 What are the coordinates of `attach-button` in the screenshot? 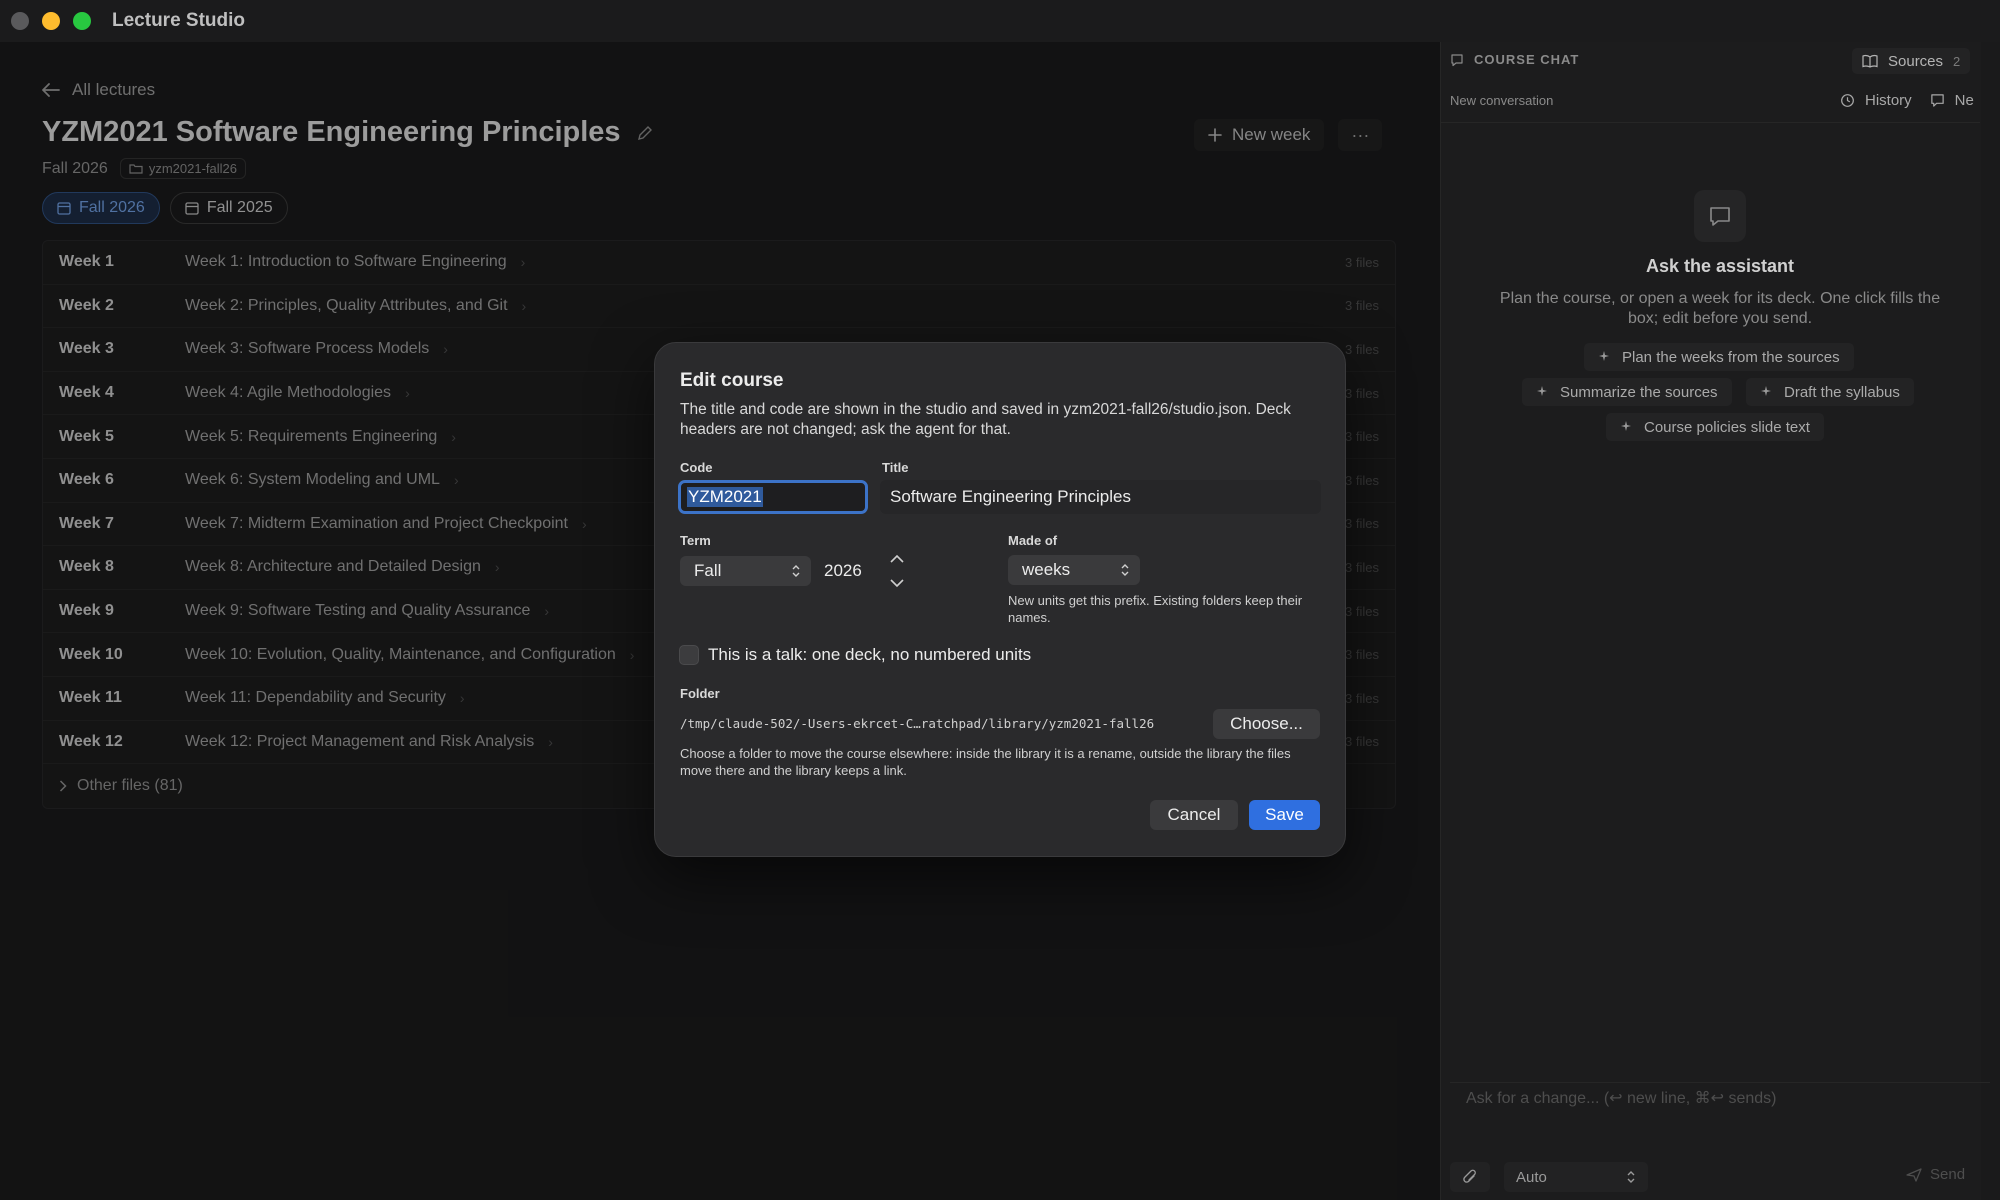 It's located at (1470, 1177).